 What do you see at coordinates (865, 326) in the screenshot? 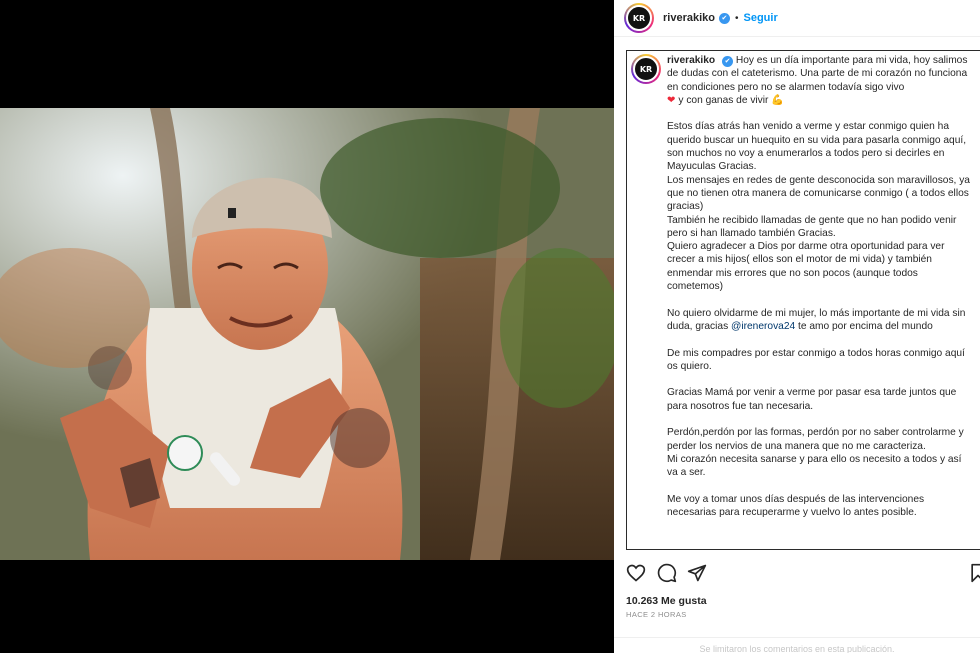
I see `caption-p6-end: te amo por encima del mundo` at bounding box center [865, 326].